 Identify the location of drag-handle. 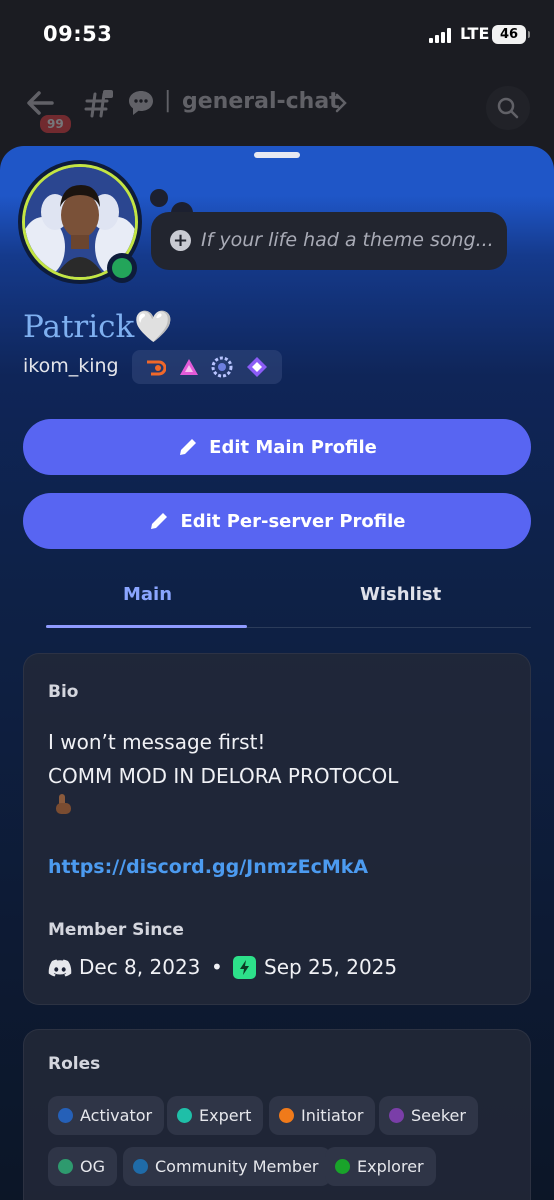
(277, 155).